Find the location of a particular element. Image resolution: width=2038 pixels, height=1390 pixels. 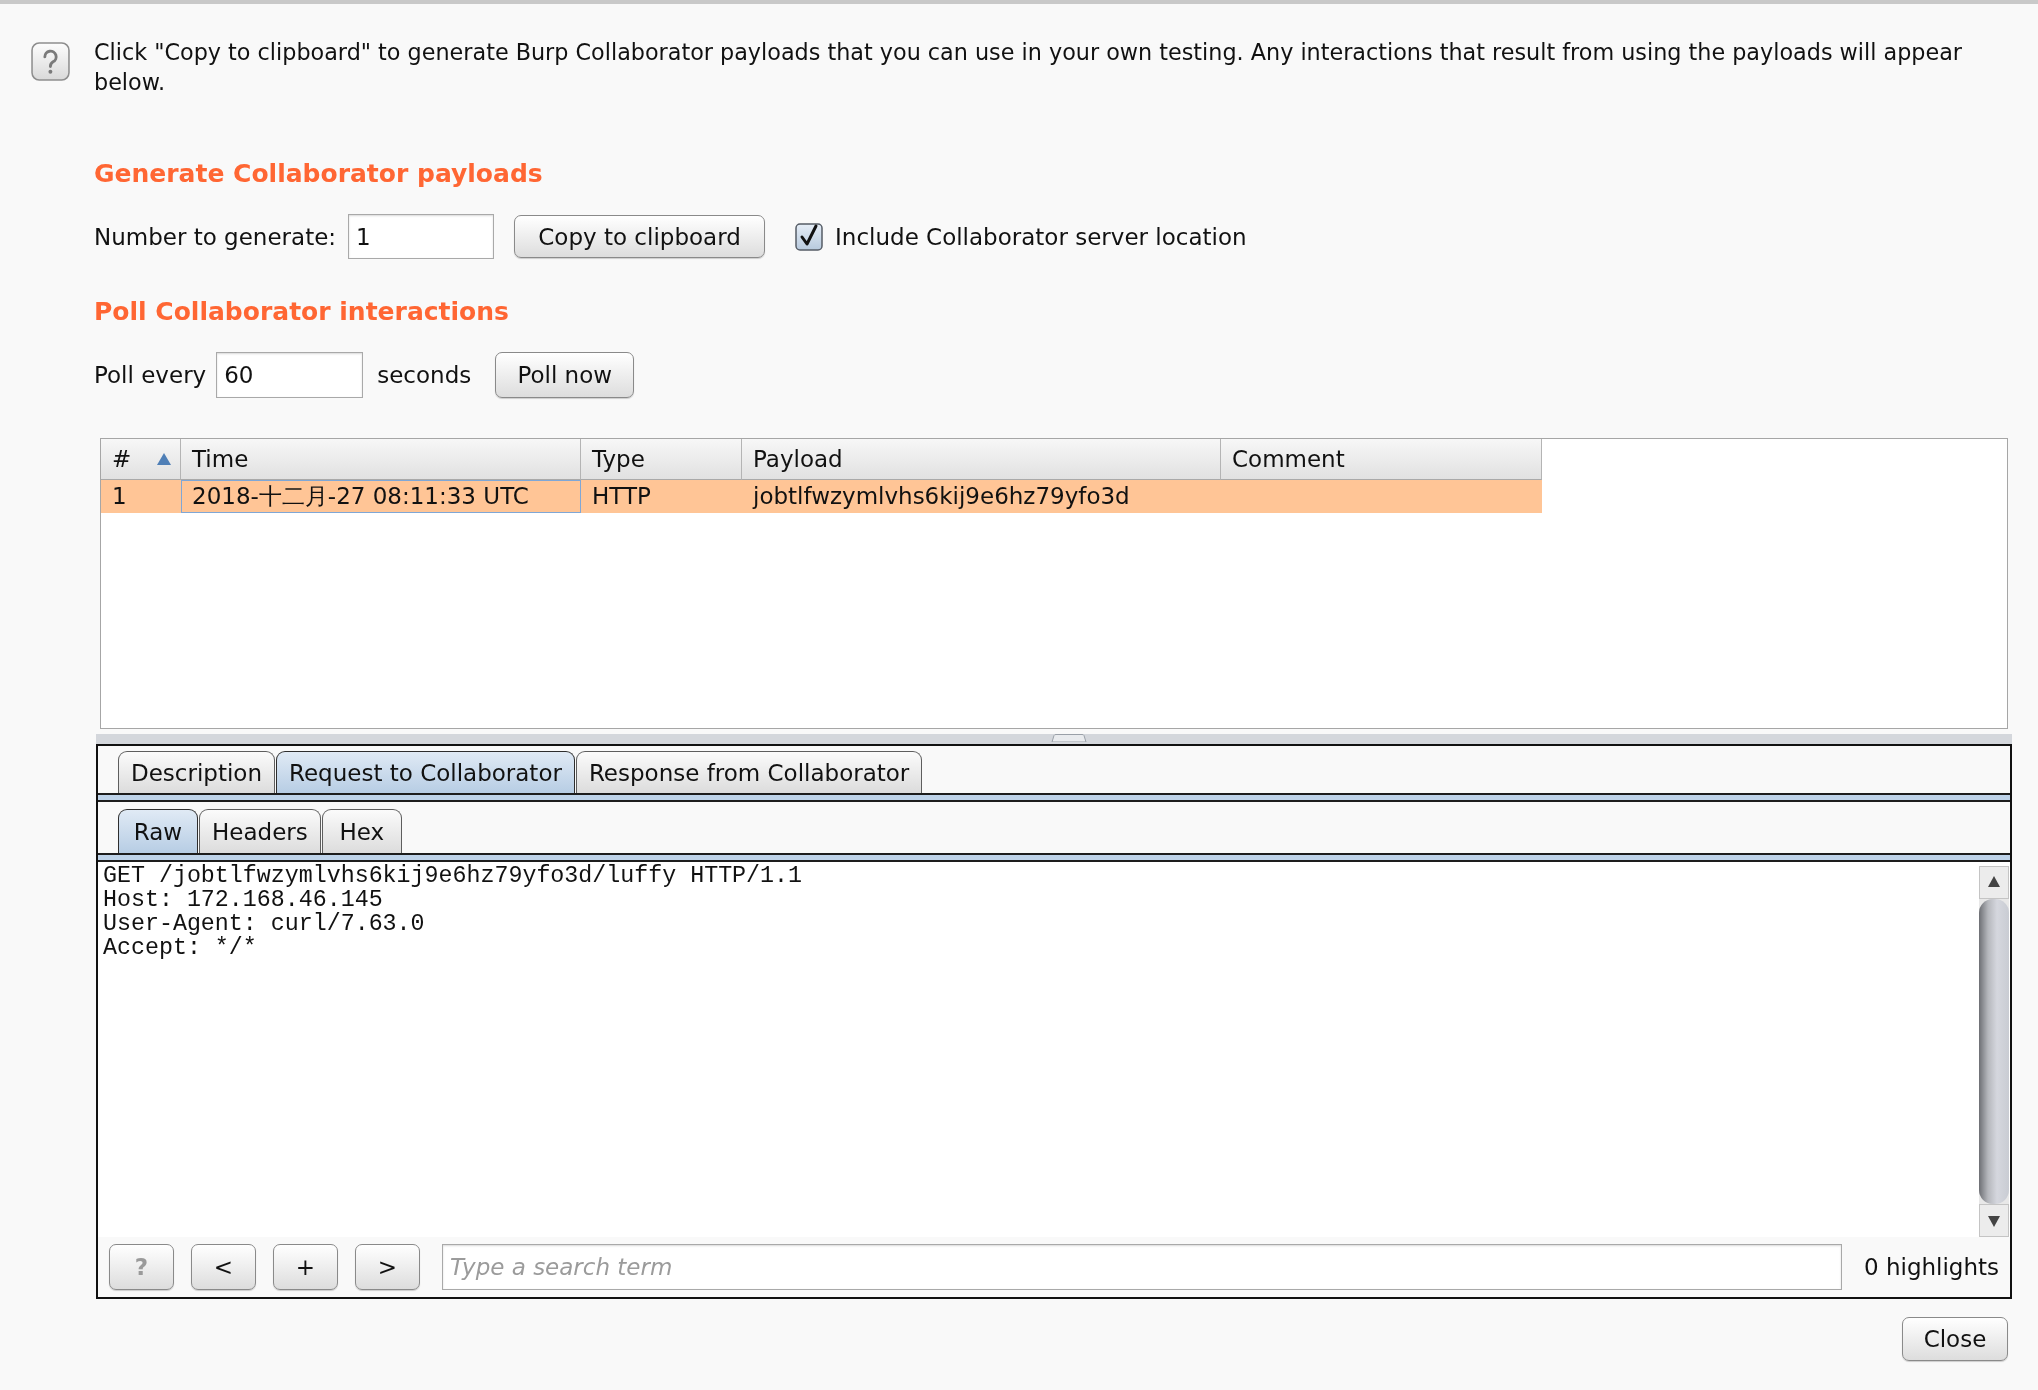

table-cell-text: 1 is located at coordinates (119, 496).